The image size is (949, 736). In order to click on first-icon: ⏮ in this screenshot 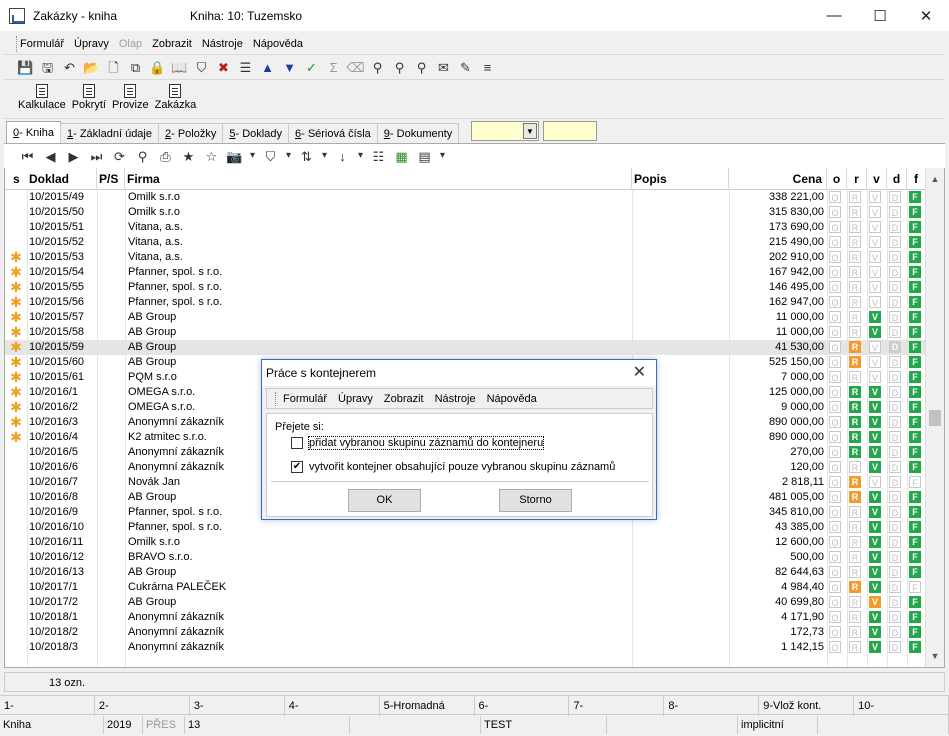, I will do `click(27, 156)`.